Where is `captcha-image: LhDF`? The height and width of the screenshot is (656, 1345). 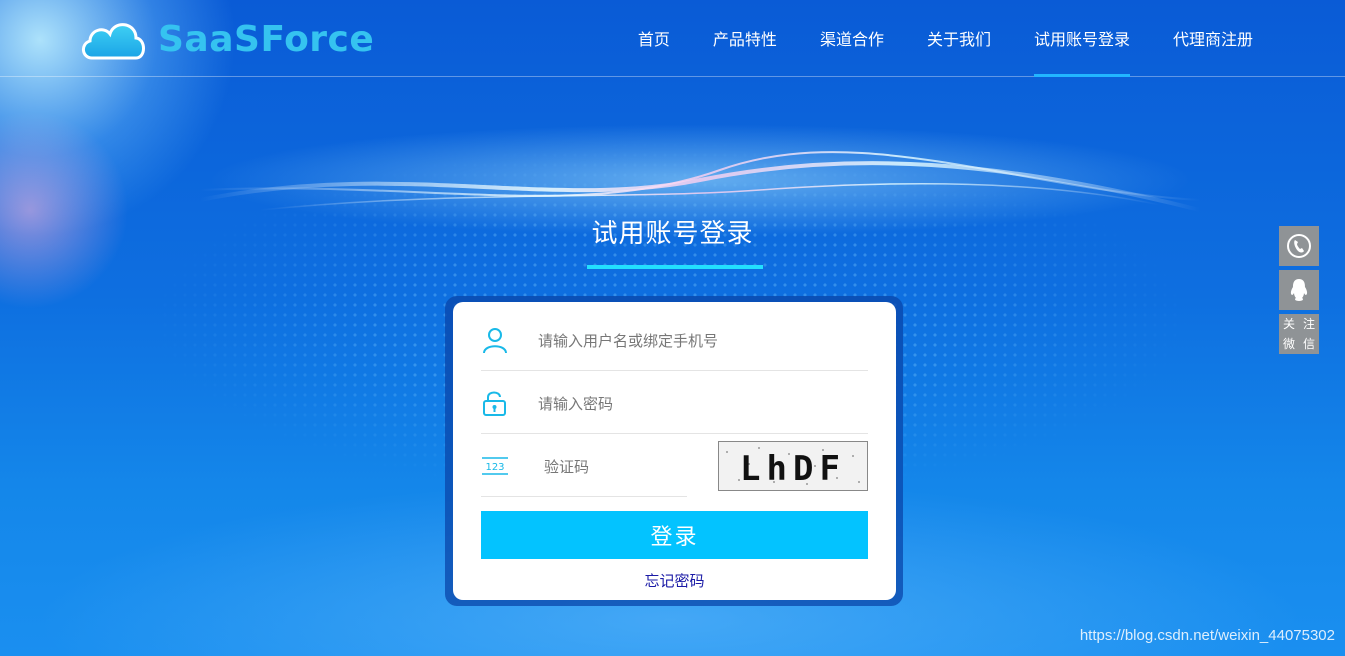
captcha-image: LhDF is located at coordinates (793, 466).